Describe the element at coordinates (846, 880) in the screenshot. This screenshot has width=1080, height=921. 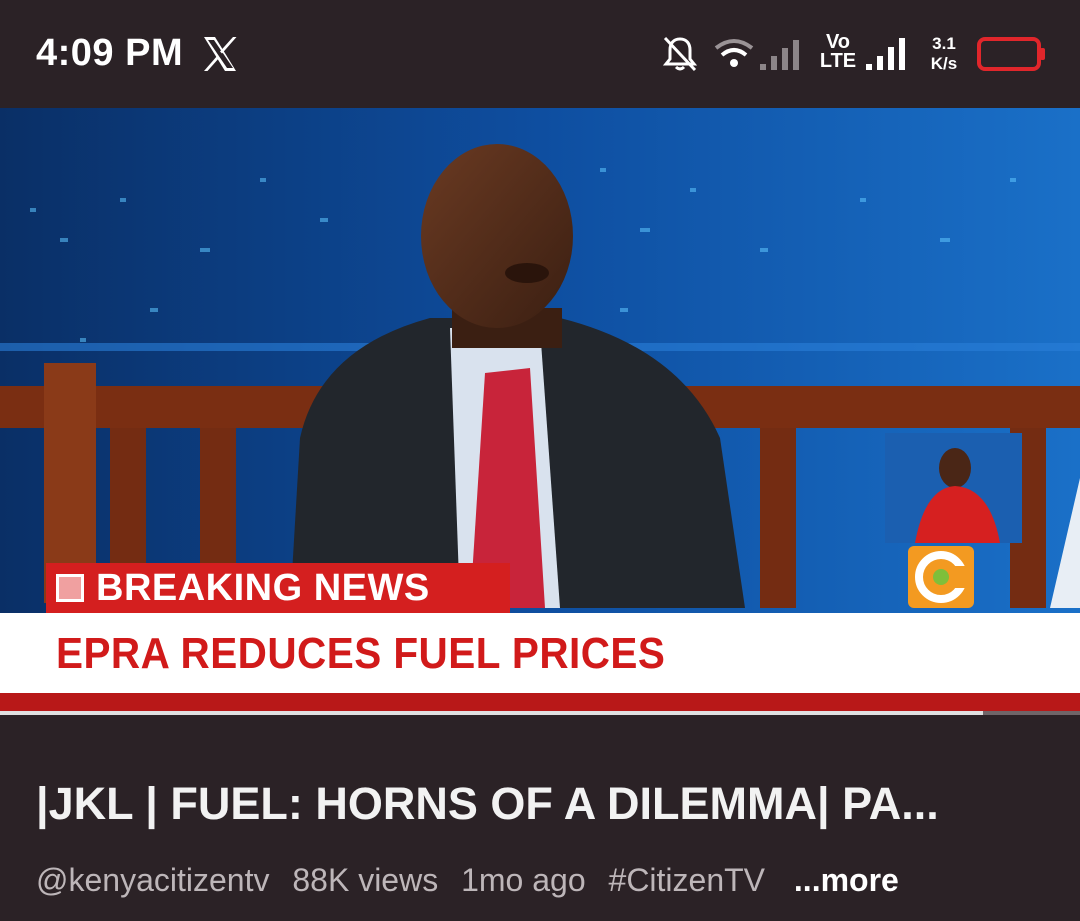
I see `more-button: ...more` at that location.